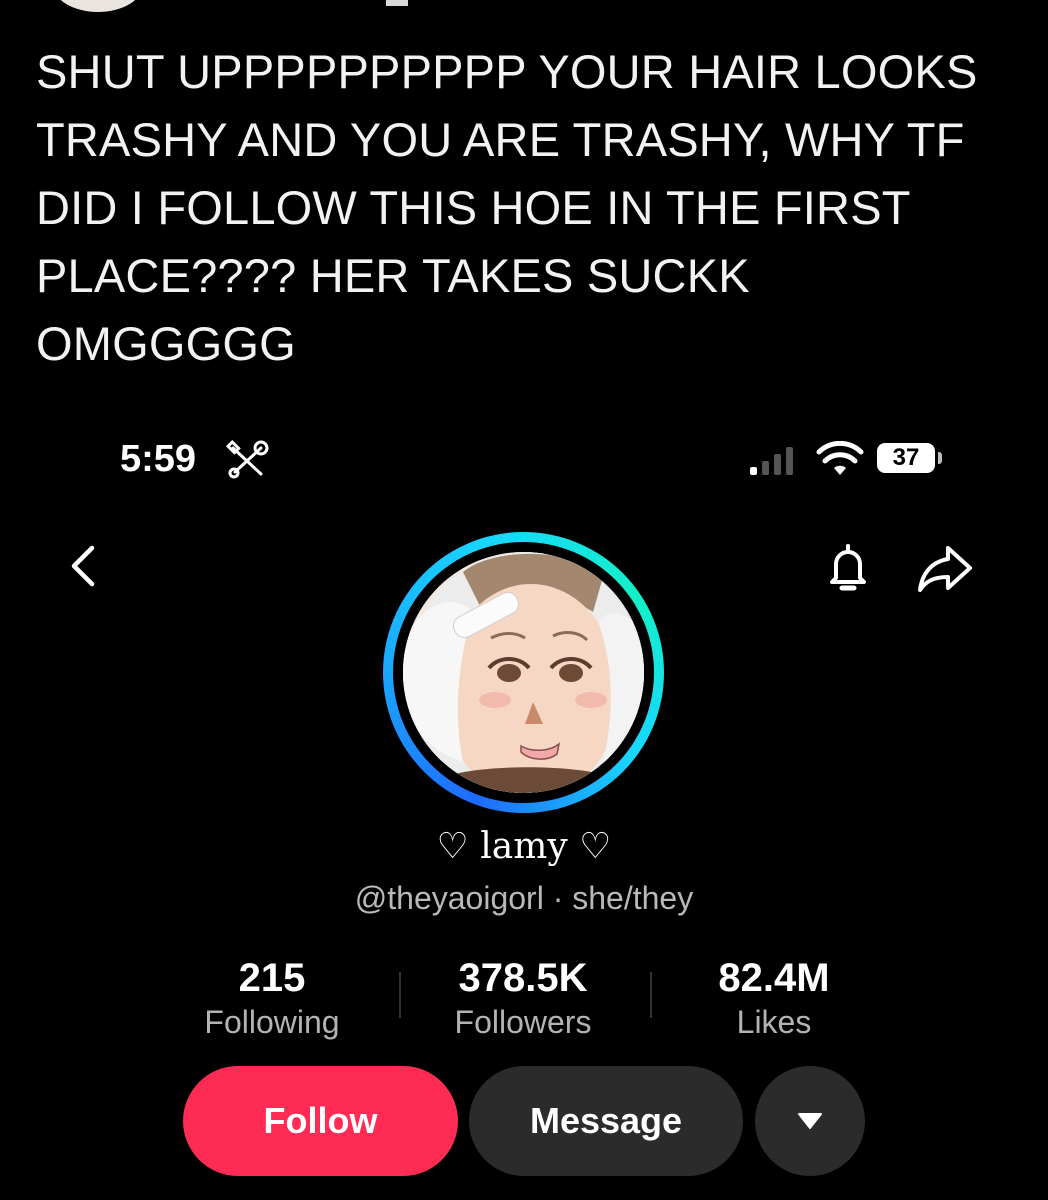 This screenshot has width=1048, height=1200. I want to click on bell-icon, so click(848, 568).